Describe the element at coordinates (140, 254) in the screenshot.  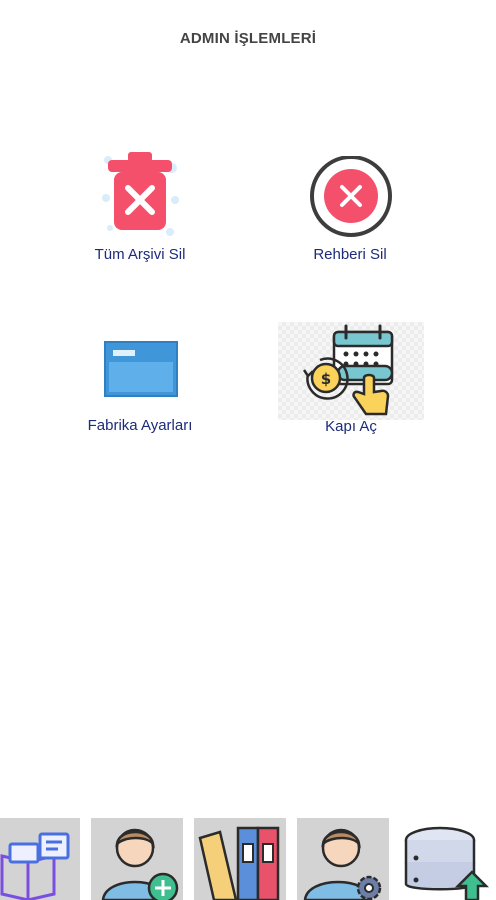
I see `tile-label: Tüm Arşivi Sil` at that location.